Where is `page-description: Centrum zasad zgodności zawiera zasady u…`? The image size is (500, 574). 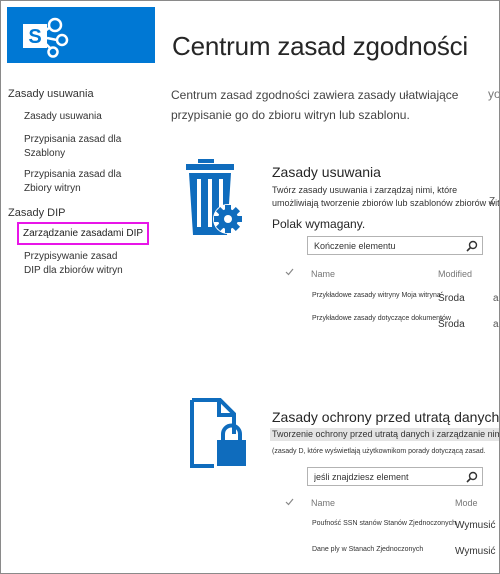
page-description: Centrum zasad zgodności zawiera zasady u… is located at coordinates (315, 105).